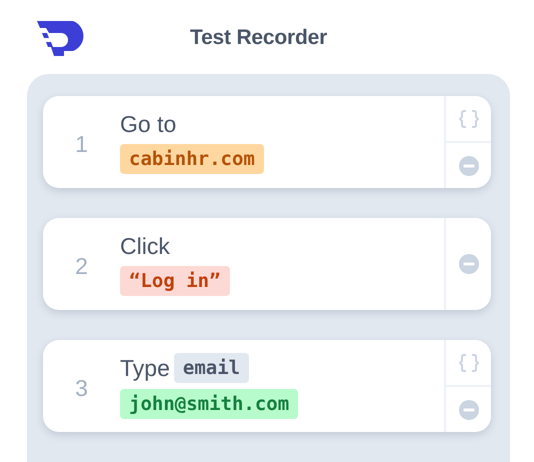 The width and height of the screenshot is (534, 462). Describe the element at coordinates (209, 404) in the screenshot. I see `step-value: john@smith.com` at that location.